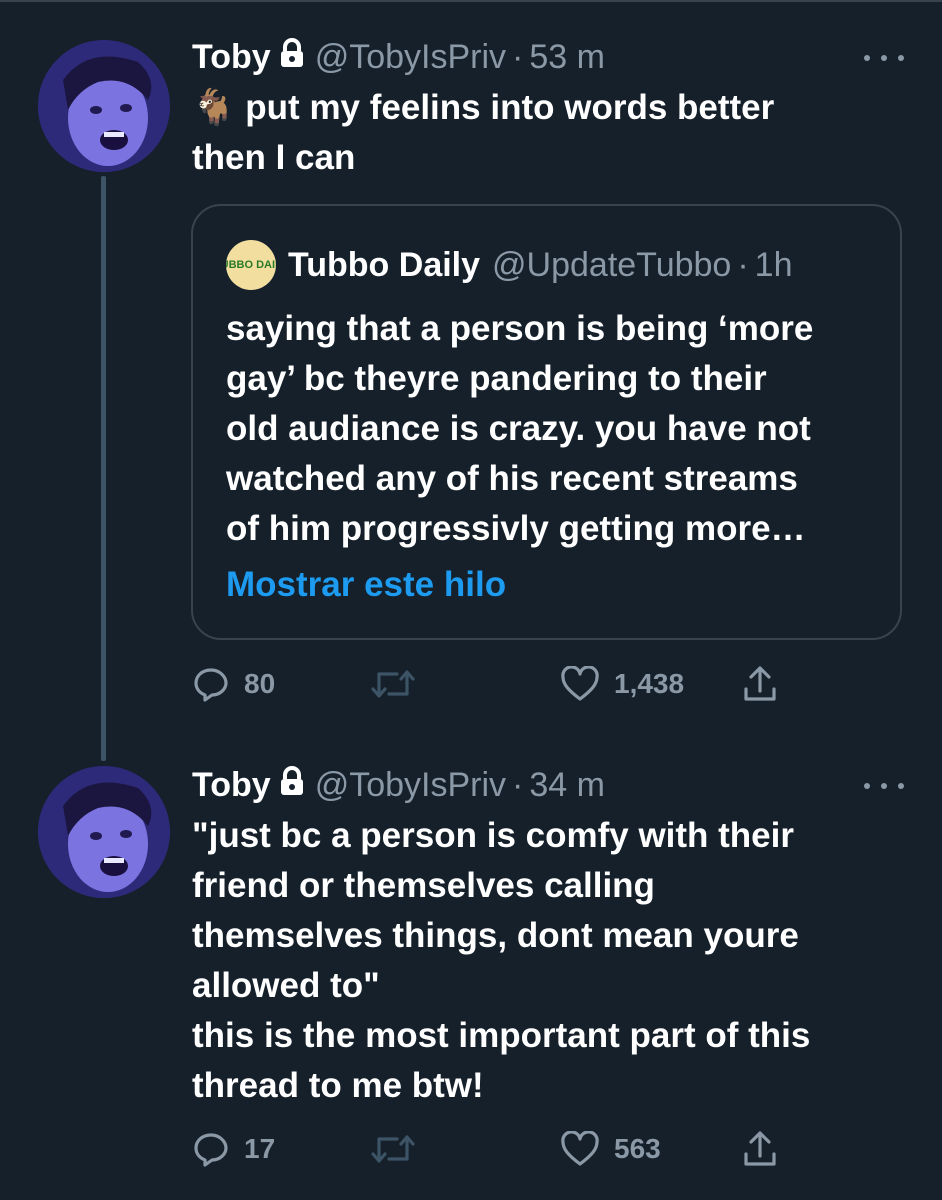 The image size is (942, 1200). What do you see at coordinates (260, 1148) in the screenshot?
I see `reply-count: 17` at bounding box center [260, 1148].